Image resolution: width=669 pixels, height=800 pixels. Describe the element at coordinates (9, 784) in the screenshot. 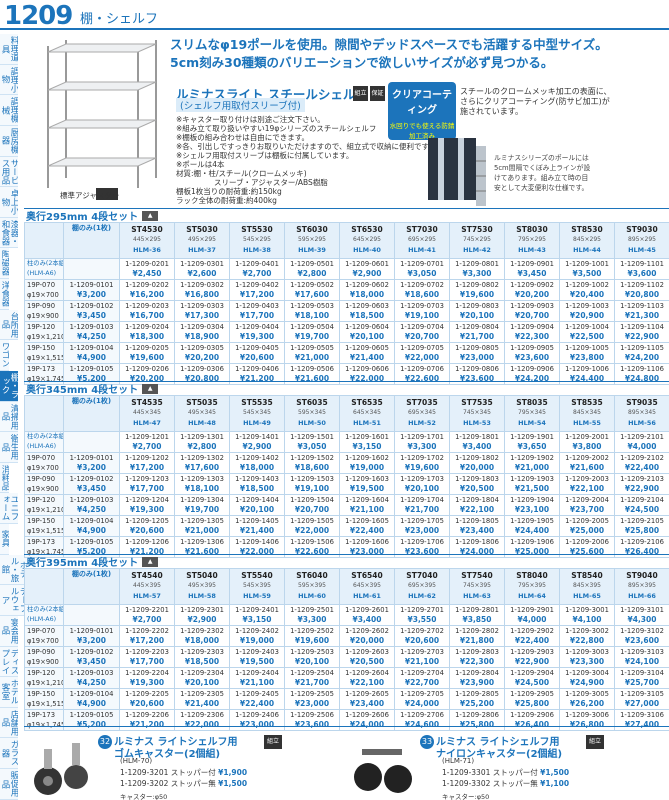

I see `sidebar-tab: 販促用品` at that location.